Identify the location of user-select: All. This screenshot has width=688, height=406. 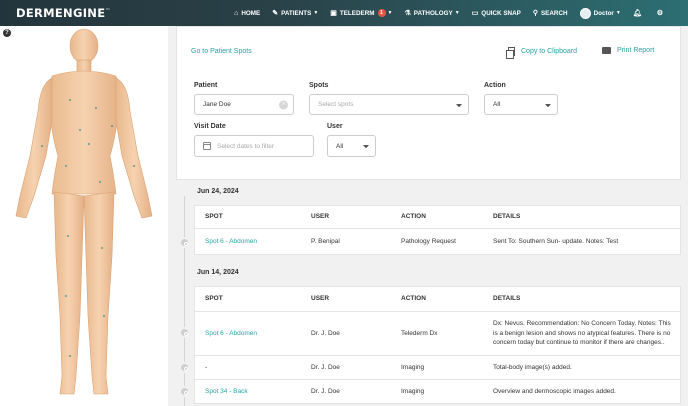
(351, 146).